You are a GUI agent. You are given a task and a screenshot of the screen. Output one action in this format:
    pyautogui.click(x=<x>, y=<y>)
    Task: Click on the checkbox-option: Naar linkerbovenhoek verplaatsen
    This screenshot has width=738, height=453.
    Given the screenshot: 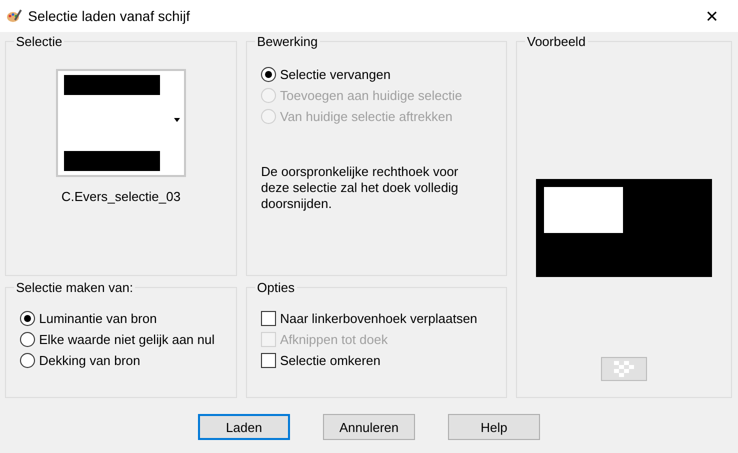 What is the action you would take?
    pyautogui.click(x=378, y=318)
    